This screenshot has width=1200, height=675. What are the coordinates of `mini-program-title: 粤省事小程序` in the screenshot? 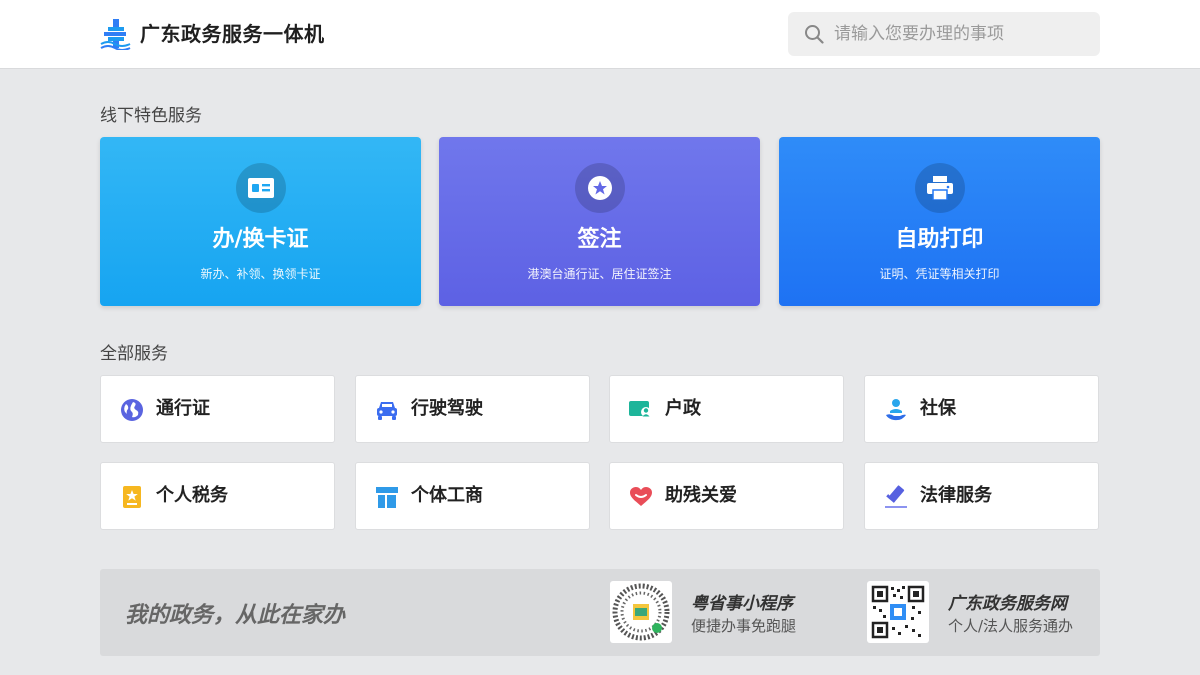 It's located at (742, 604).